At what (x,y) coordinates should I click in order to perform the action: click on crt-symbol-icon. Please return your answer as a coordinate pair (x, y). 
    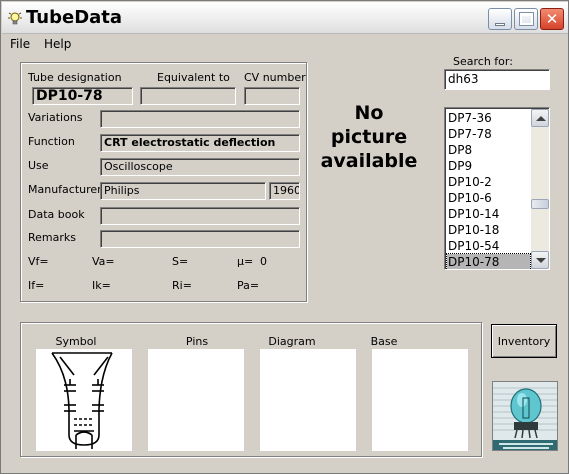
    Looking at the image, I should click on (82, 400).